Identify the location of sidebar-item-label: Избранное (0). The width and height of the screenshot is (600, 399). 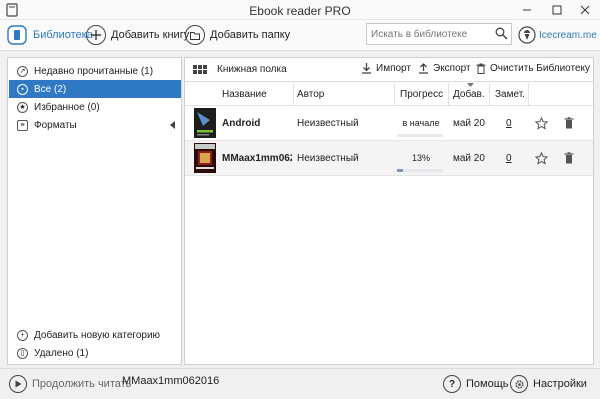
(67, 107).